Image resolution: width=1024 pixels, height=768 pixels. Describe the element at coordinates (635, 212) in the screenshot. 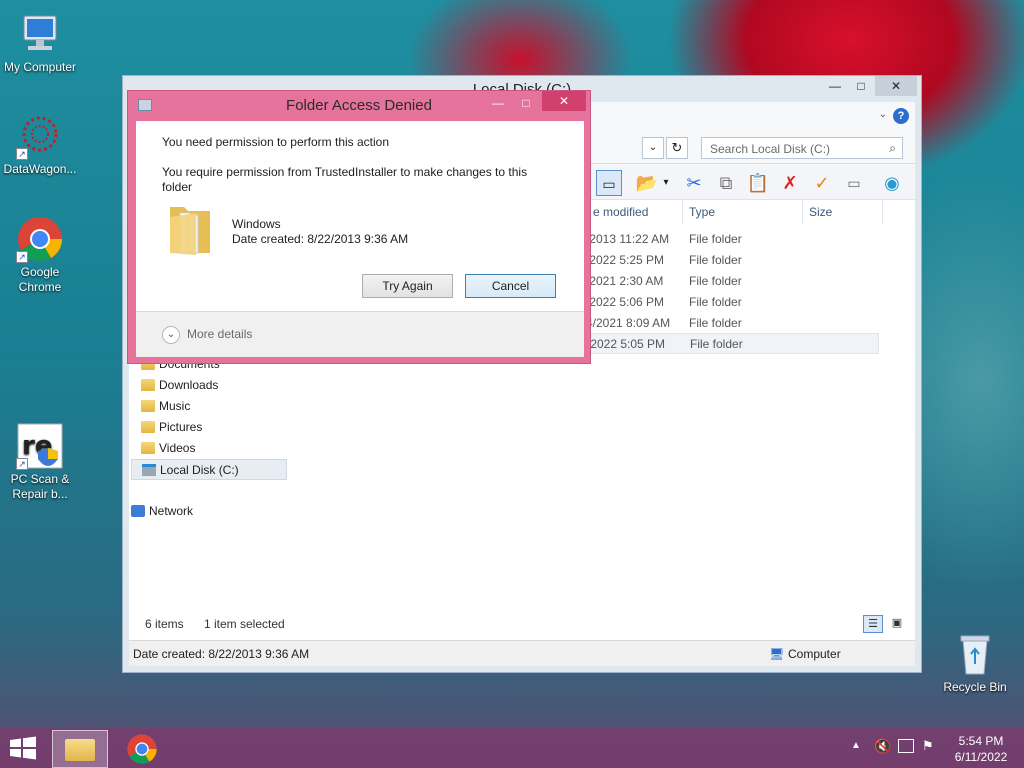

I see `column-header-modified: e modified` at that location.